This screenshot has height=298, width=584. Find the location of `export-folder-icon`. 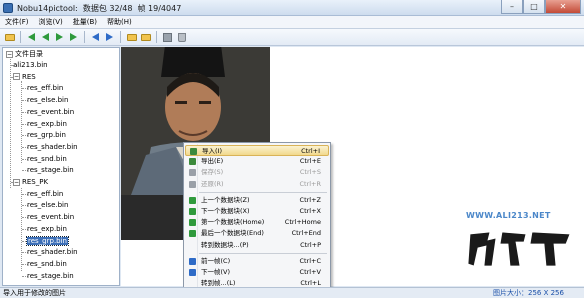

export-folder-icon is located at coordinates (145, 37).